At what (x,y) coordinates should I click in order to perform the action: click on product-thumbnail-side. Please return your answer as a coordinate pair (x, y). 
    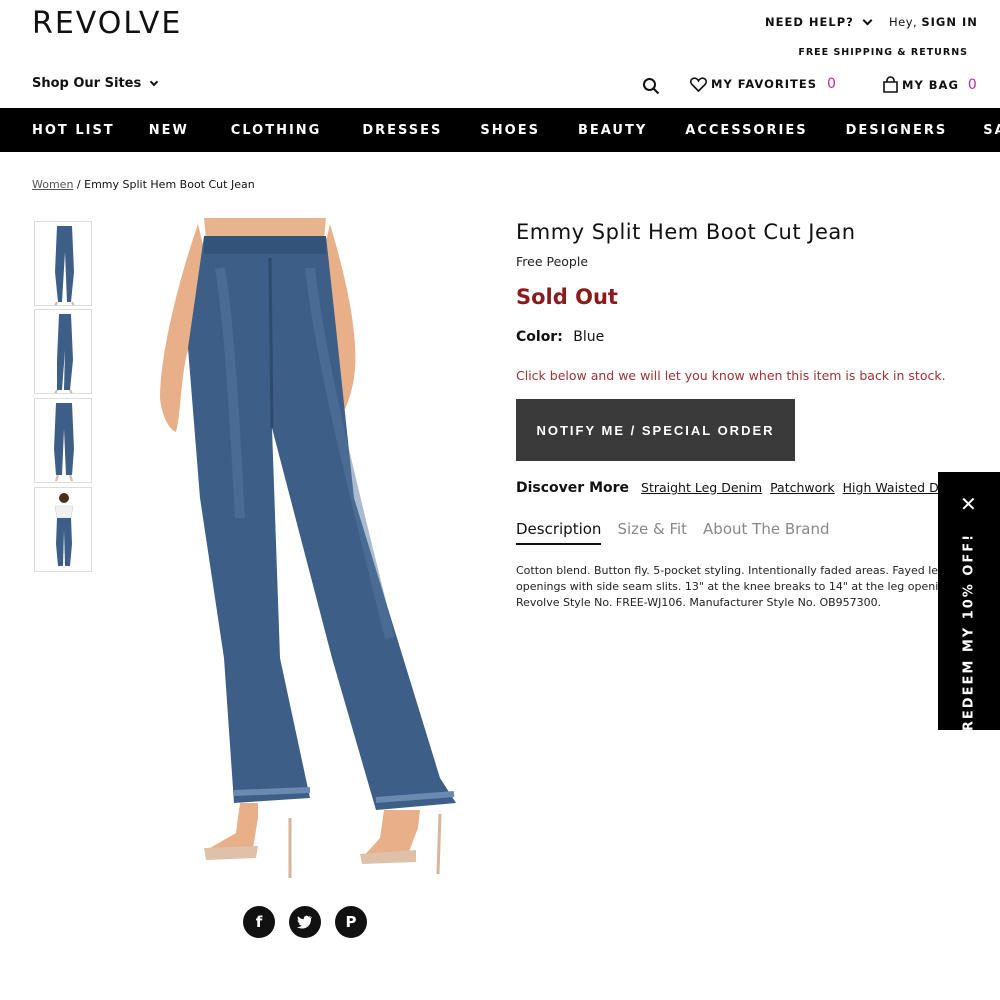
    Looking at the image, I should click on (63, 351).